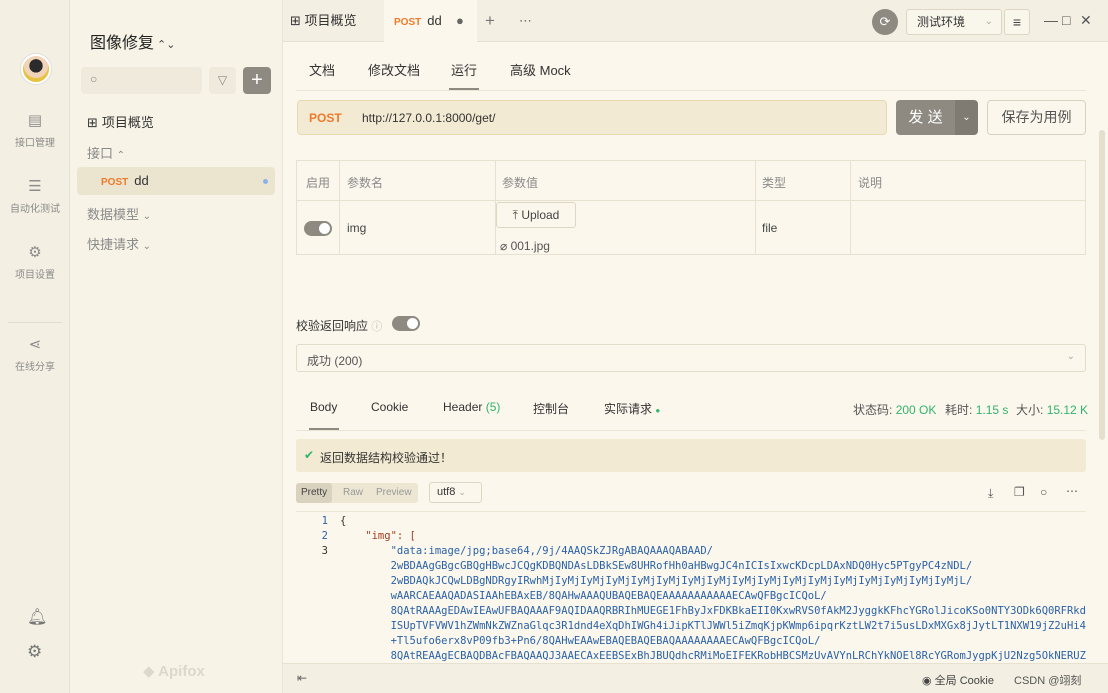 This screenshot has width=1108, height=693. What do you see at coordinates (1017, 22) in the screenshot?
I see `hamburger-menu-button: ≡` at bounding box center [1017, 22].